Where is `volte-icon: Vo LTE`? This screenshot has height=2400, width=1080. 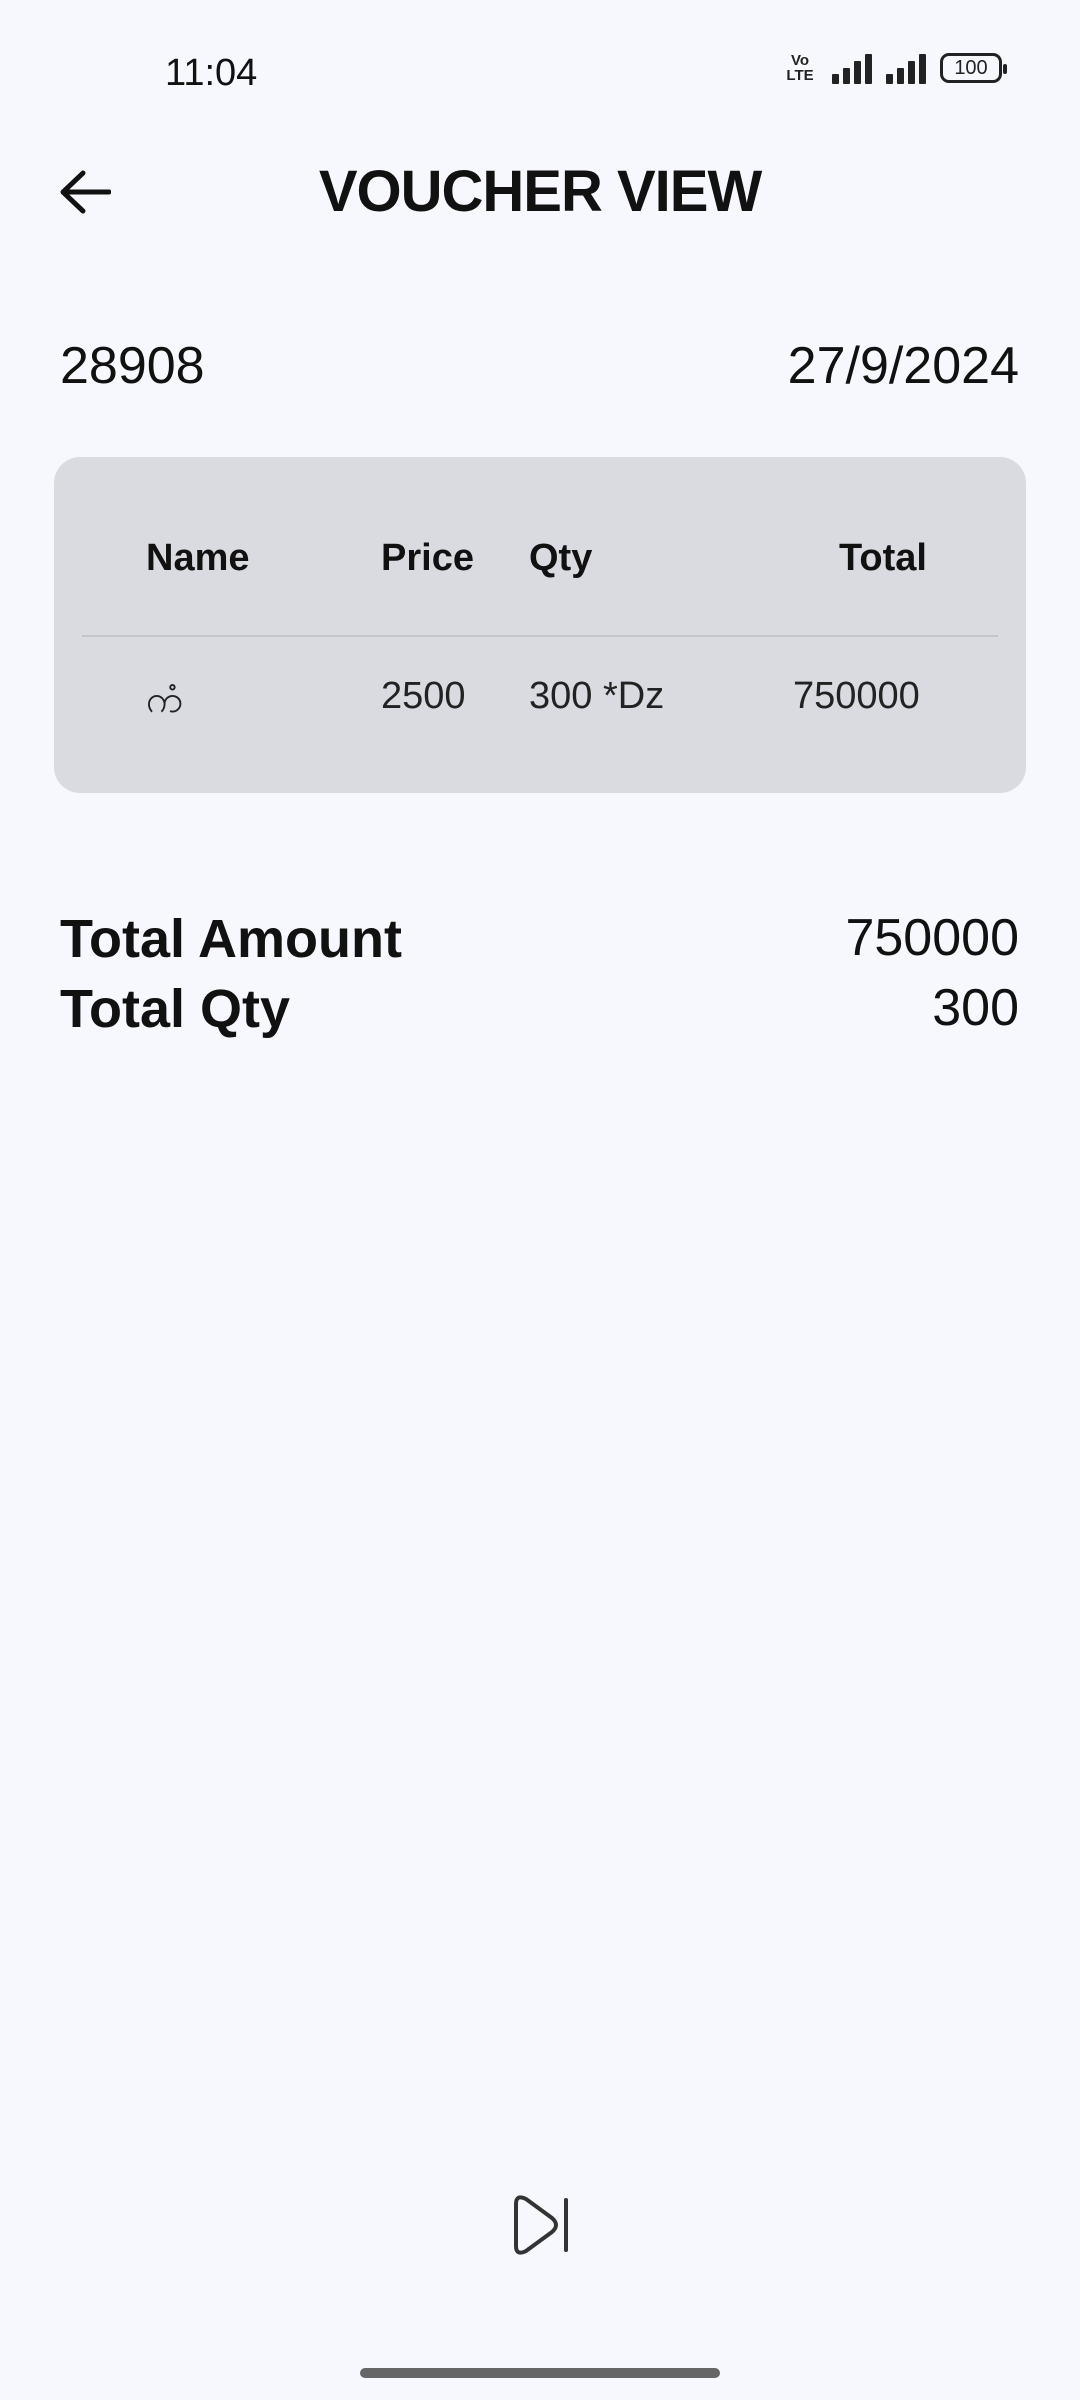
volte-icon: Vo LTE is located at coordinates (800, 68).